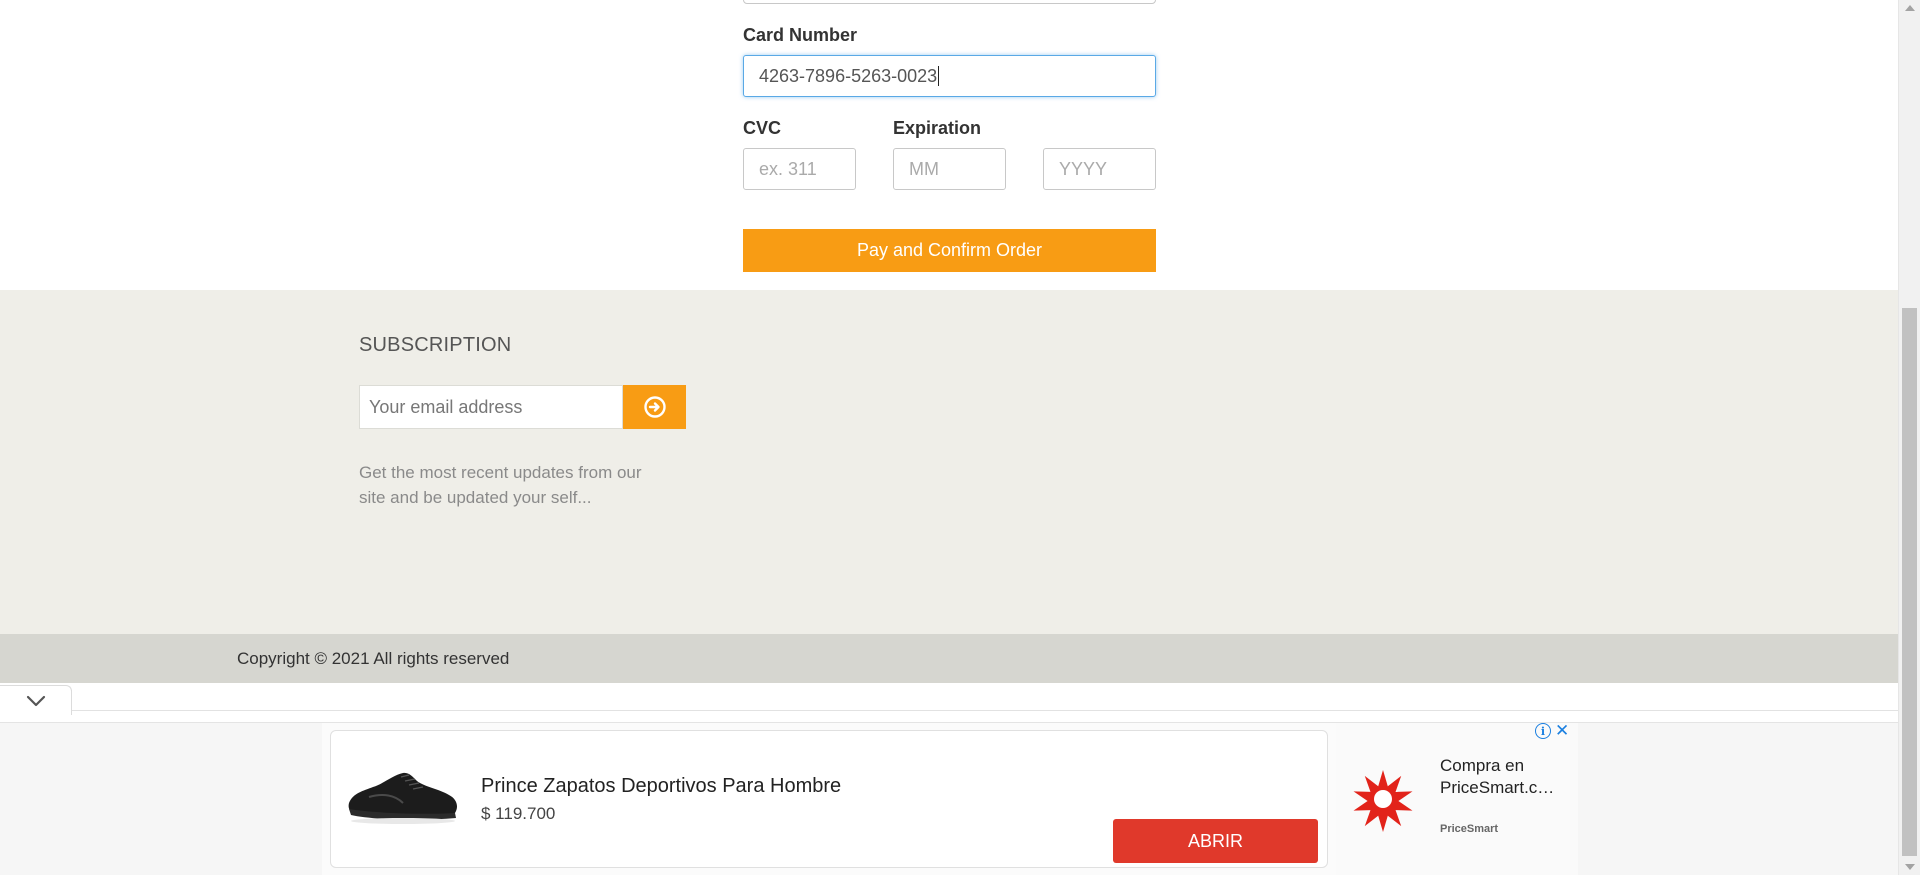  What do you see at coordinates (402, 798) in the screenshot?
I see `shoe-product-image` at bounding box center [402, 798].